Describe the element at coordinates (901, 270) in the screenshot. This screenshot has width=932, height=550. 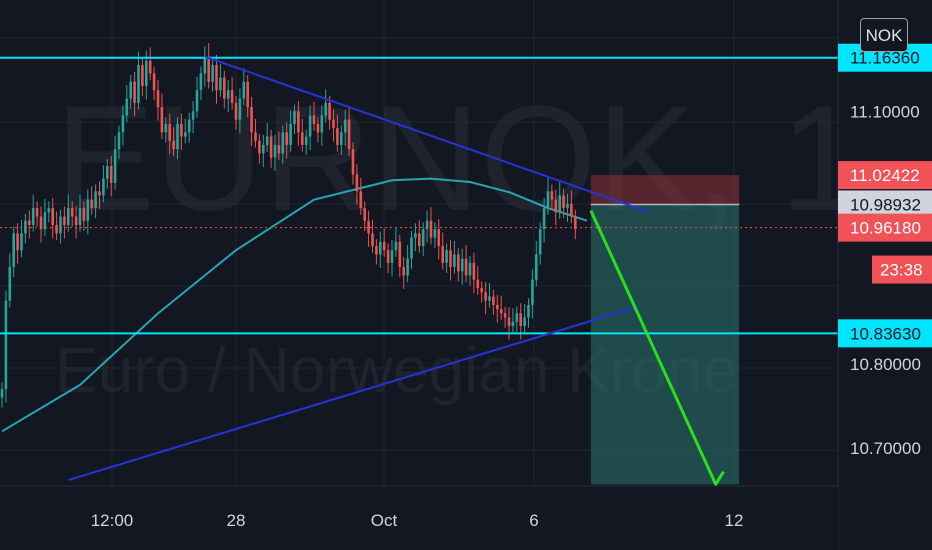
I see `countdown-label: 23:38` at that location.